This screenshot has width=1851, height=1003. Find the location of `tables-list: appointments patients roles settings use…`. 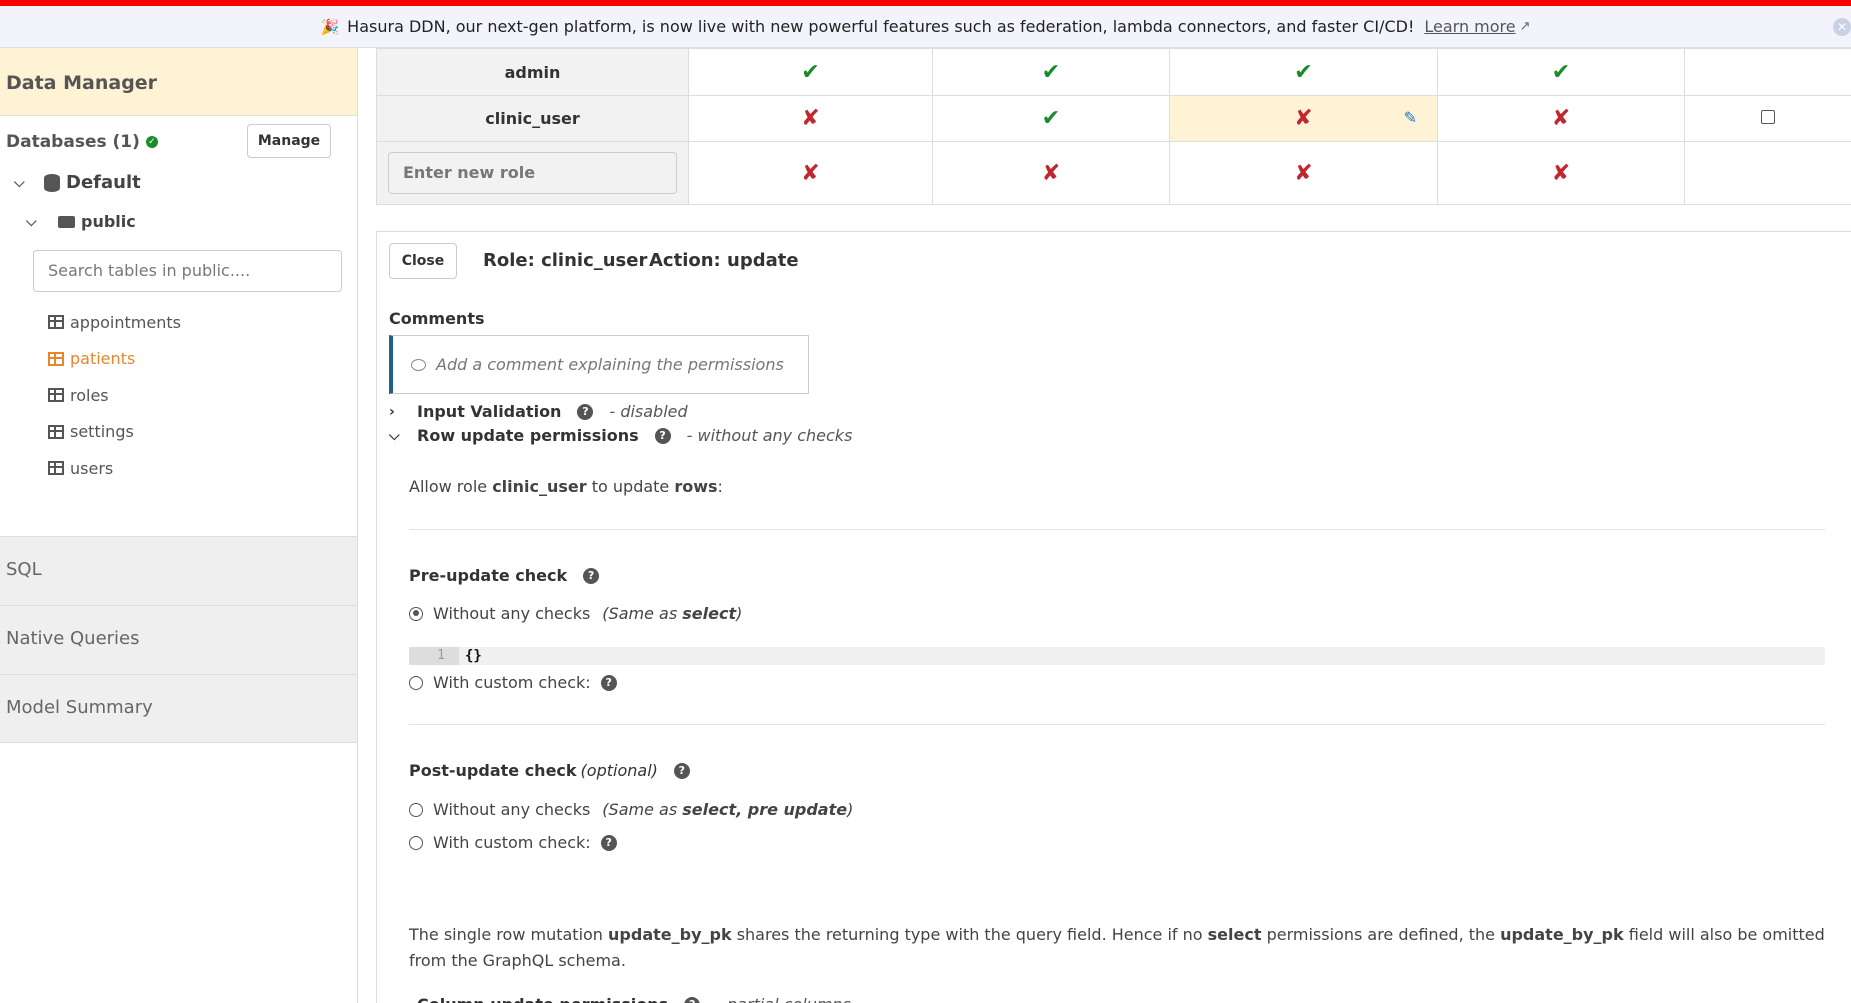

tables-list: appointments patients roles settings use… is located at coordinates (114, 395).